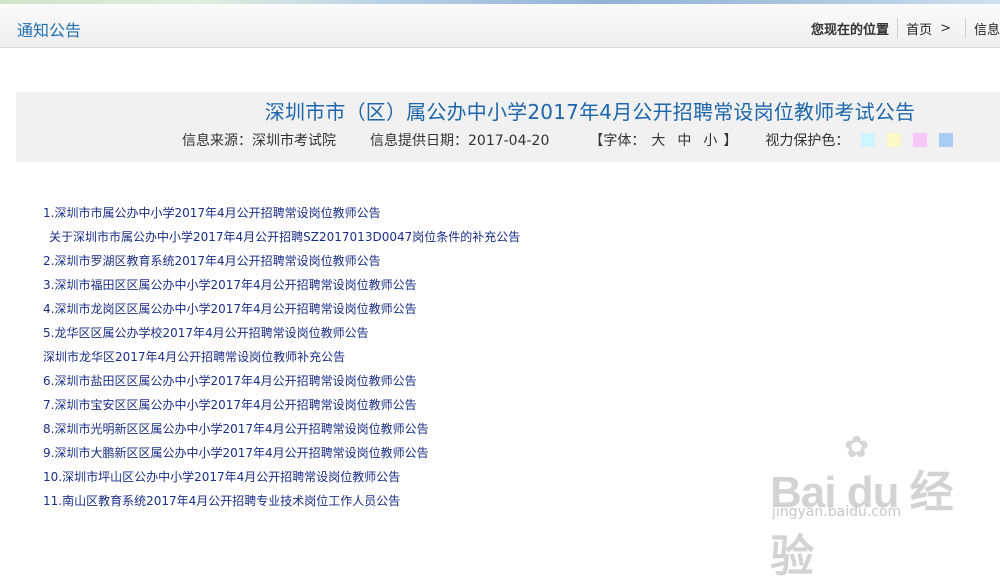  I want to click on announcement-link: 4.深圳市龙岗区区属公办中小学2017年4月公开招聘常设岗位教师公告, so click(323, 313).